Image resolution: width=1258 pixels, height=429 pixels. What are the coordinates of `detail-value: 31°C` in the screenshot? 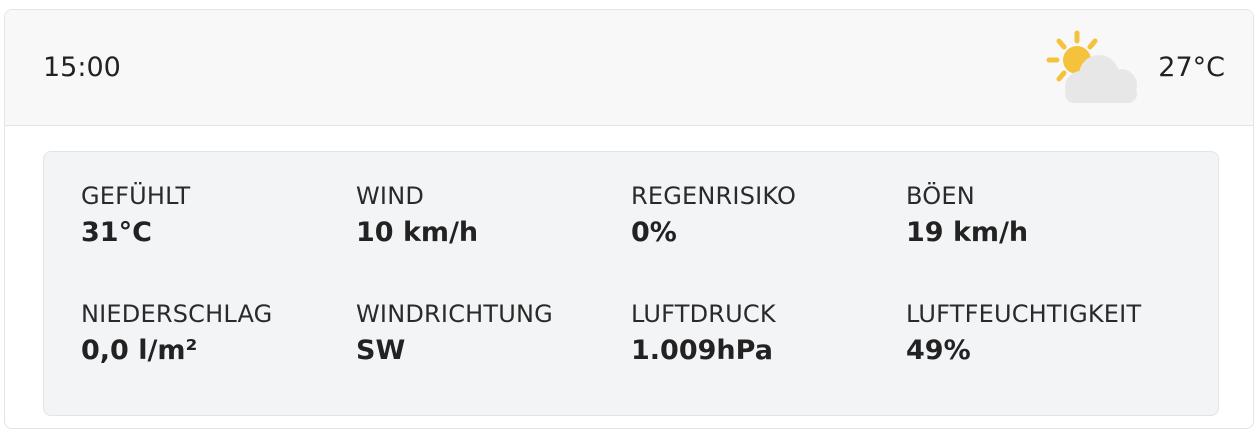 It's located at (116, 232).